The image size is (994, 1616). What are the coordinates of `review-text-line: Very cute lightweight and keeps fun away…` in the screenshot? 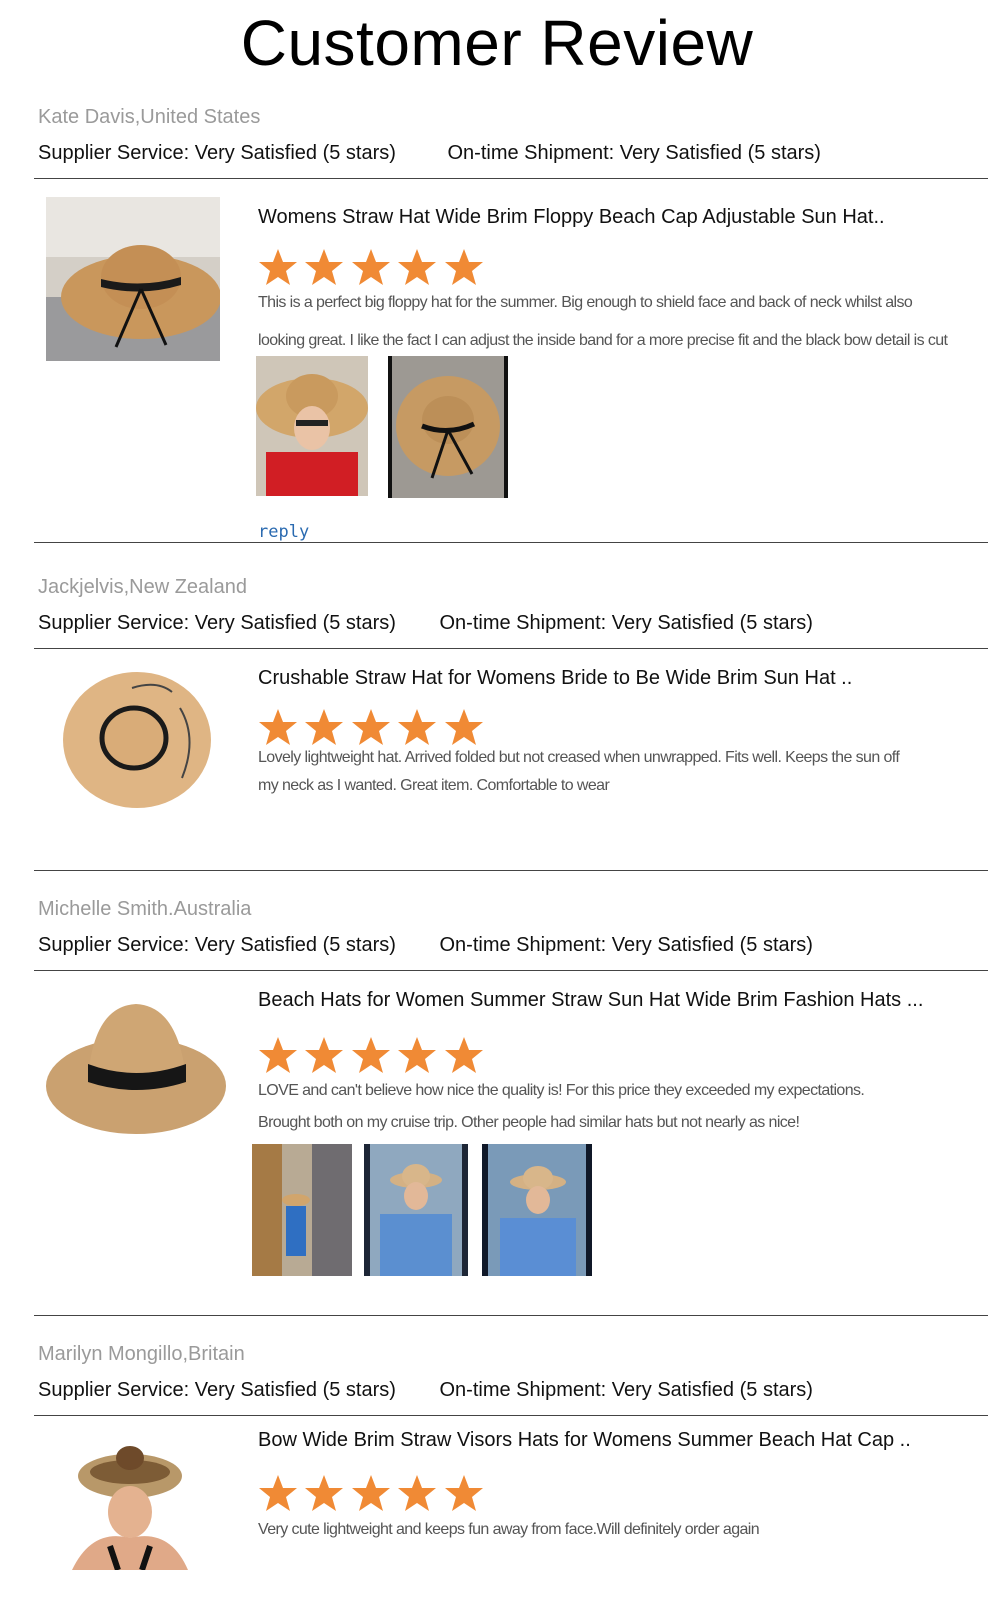 It's located at (509, 1529).